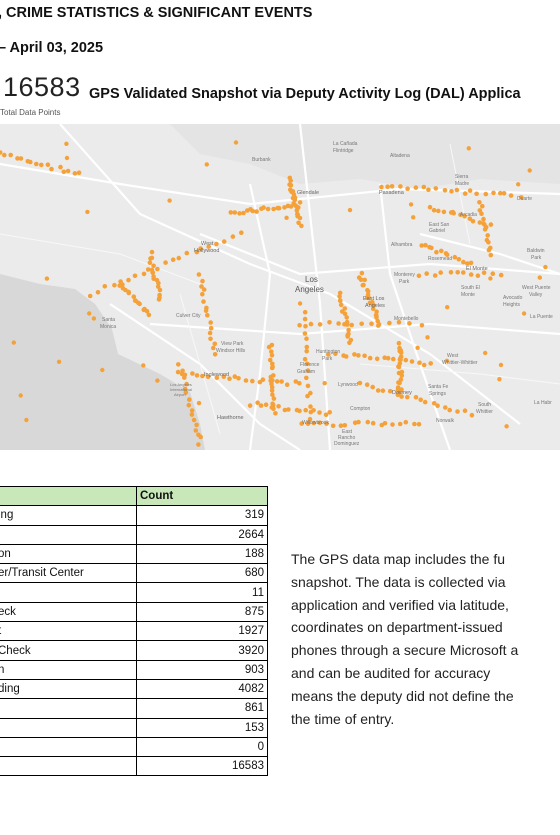 The width and height of the screenshot is (560, 835). I want to click on label-baldwin: Baldwin, so click(536, 251).